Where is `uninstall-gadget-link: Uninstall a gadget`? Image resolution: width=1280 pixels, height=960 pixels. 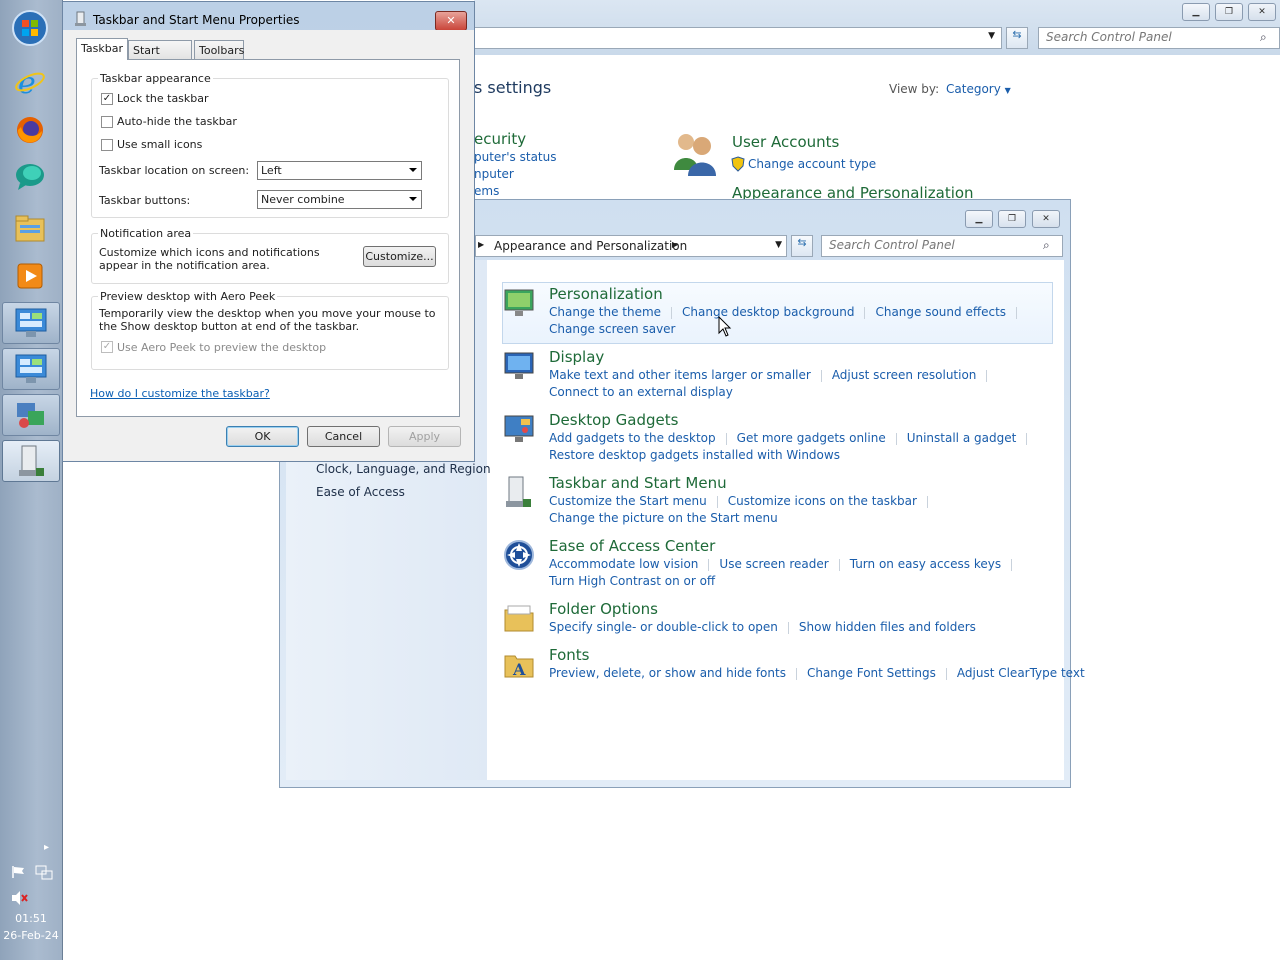
uninstall-gadget-link: Uninstall a gadget is located at coordinates (962, 438).